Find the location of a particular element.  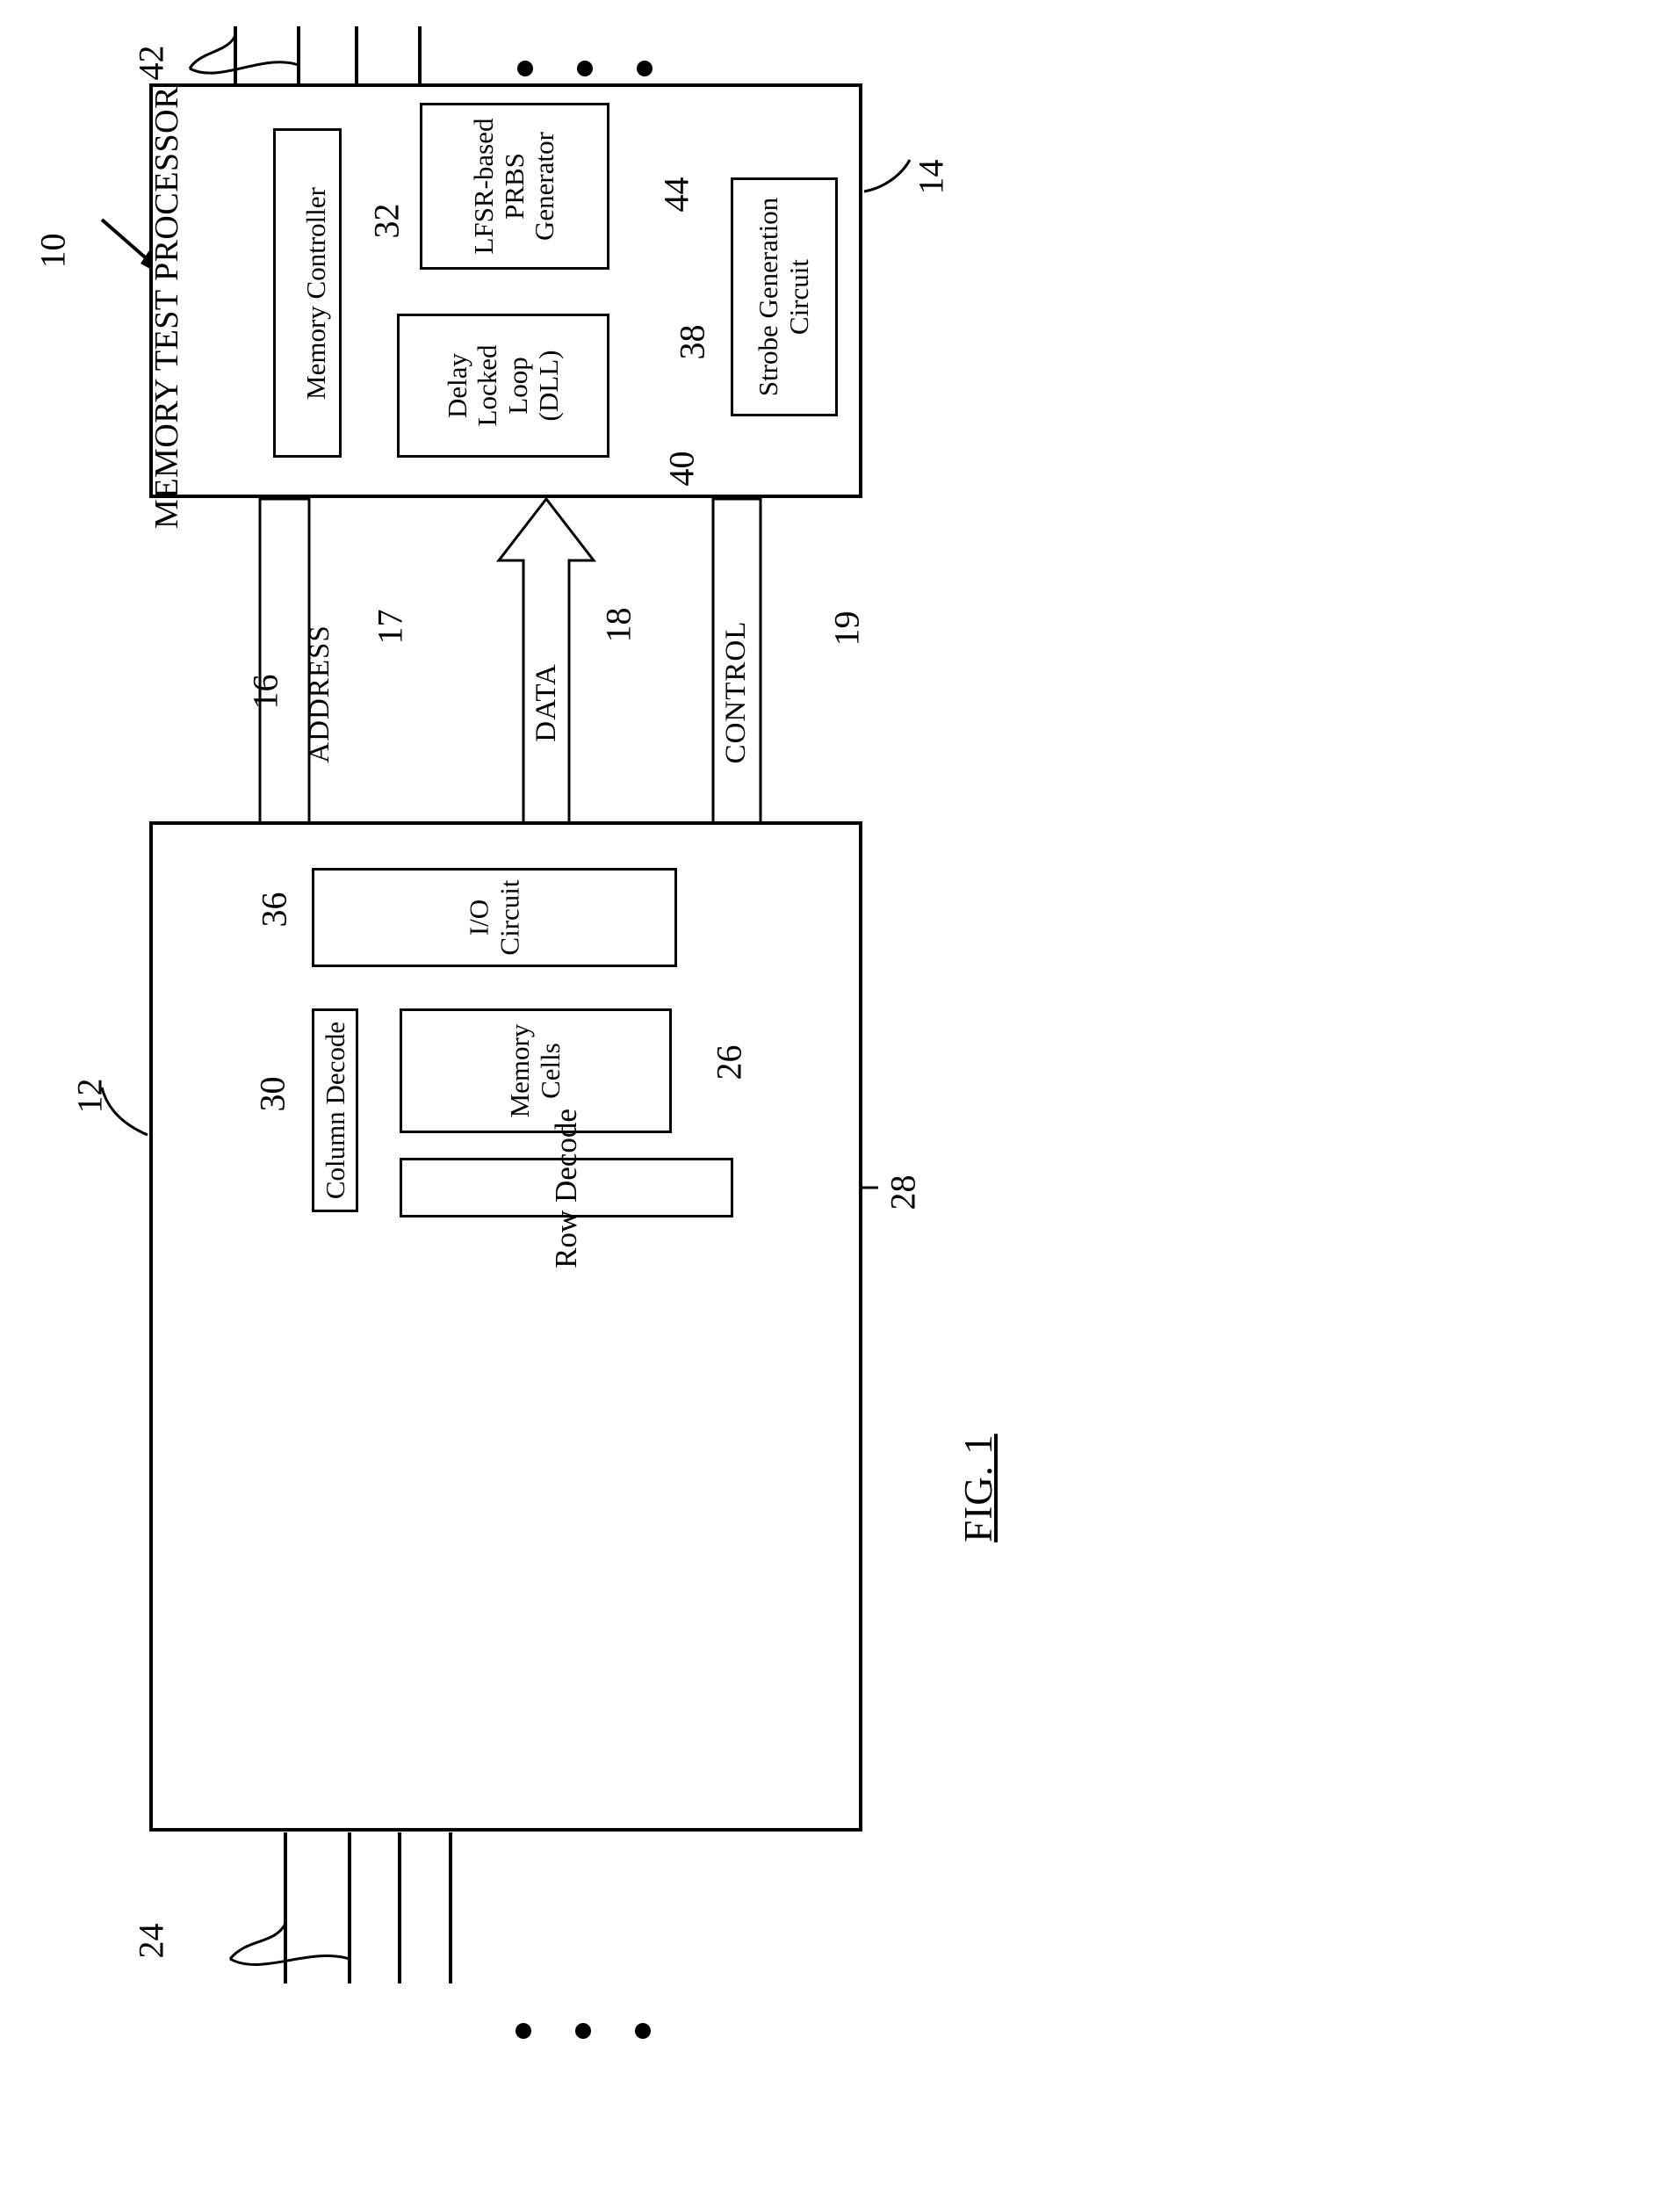

lfsr-prbs-generator-label: LFSR-based PRBS Generator is located at coordinates (513, 186).